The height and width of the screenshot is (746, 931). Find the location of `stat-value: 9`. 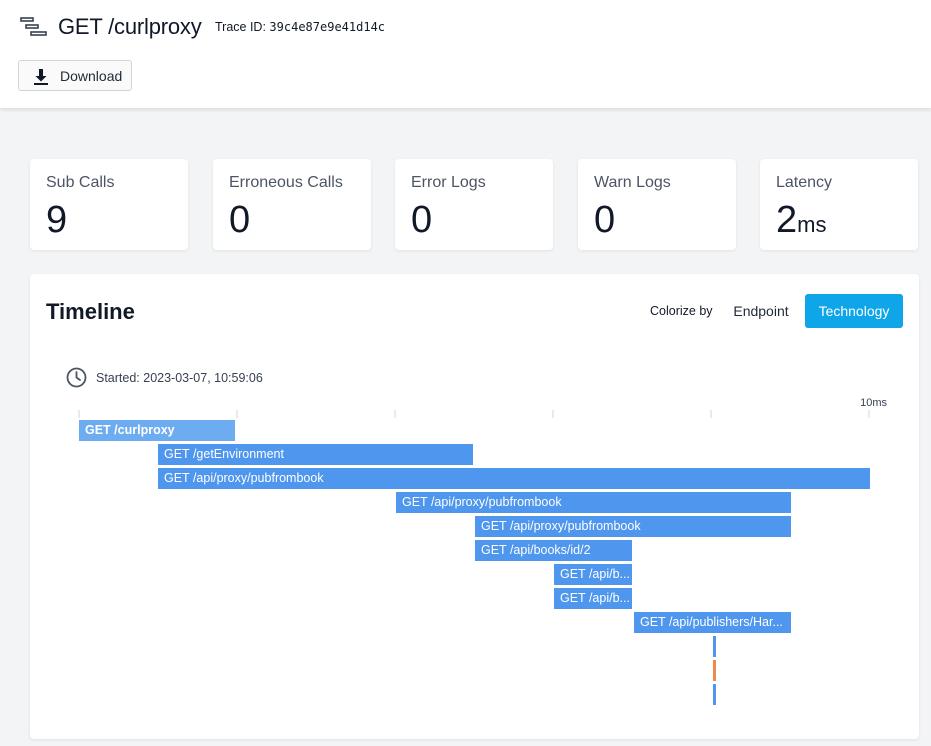

stat-value: 9 is located at coordinates (57, 220).